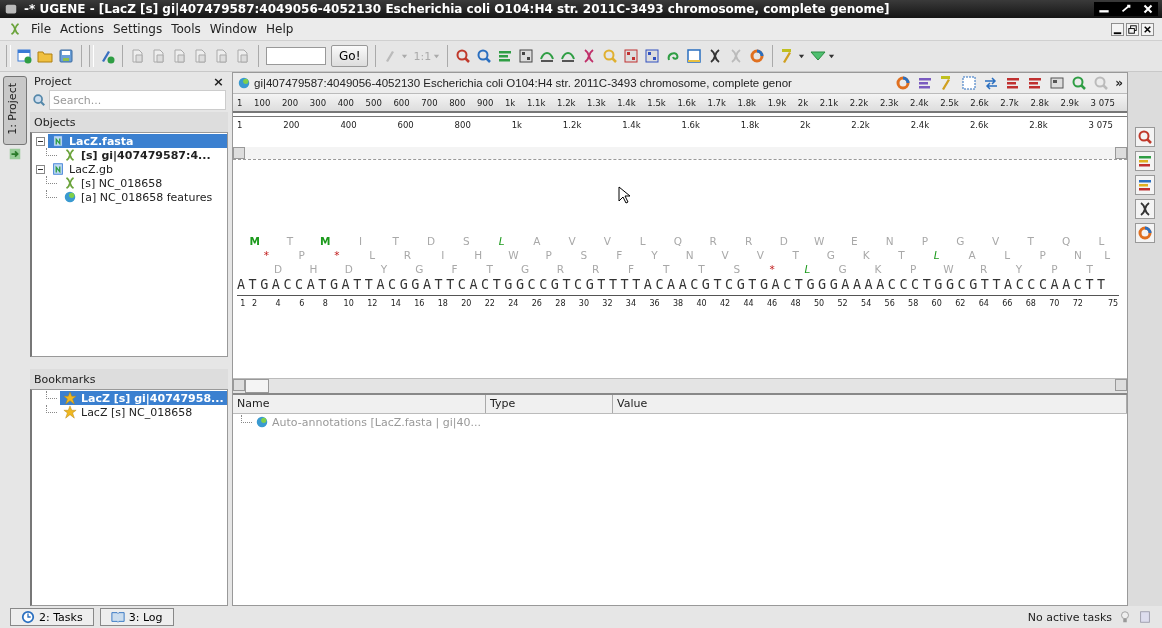 The image size is (1162, 628). I want to click on side-tab: 1: Project, so click(15, 110).